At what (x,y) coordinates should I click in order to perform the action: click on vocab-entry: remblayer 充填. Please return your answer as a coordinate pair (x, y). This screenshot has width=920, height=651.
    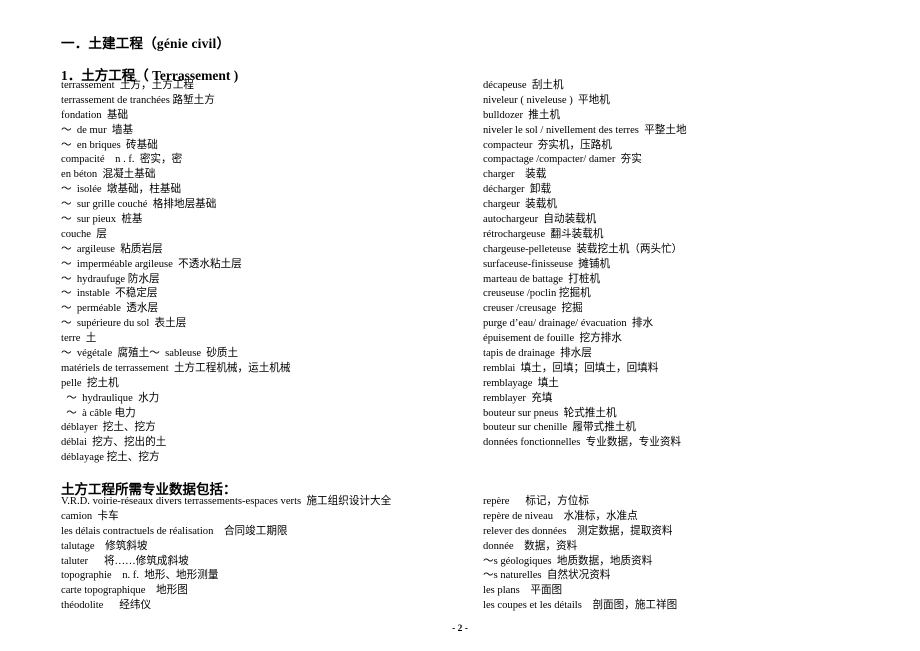
    Looking at the image, I should click on (518, 398).